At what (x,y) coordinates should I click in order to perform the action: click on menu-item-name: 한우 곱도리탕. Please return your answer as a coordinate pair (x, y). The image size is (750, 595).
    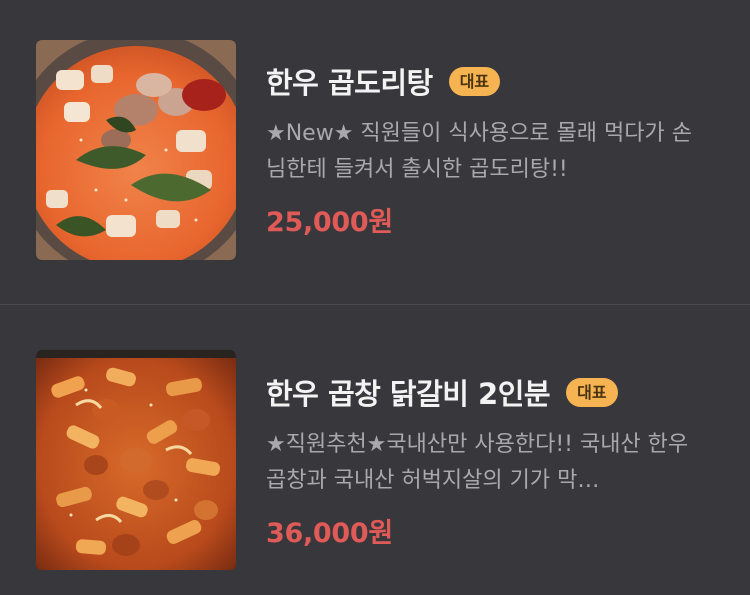
    Looking at the image, I should click on (349, 83).